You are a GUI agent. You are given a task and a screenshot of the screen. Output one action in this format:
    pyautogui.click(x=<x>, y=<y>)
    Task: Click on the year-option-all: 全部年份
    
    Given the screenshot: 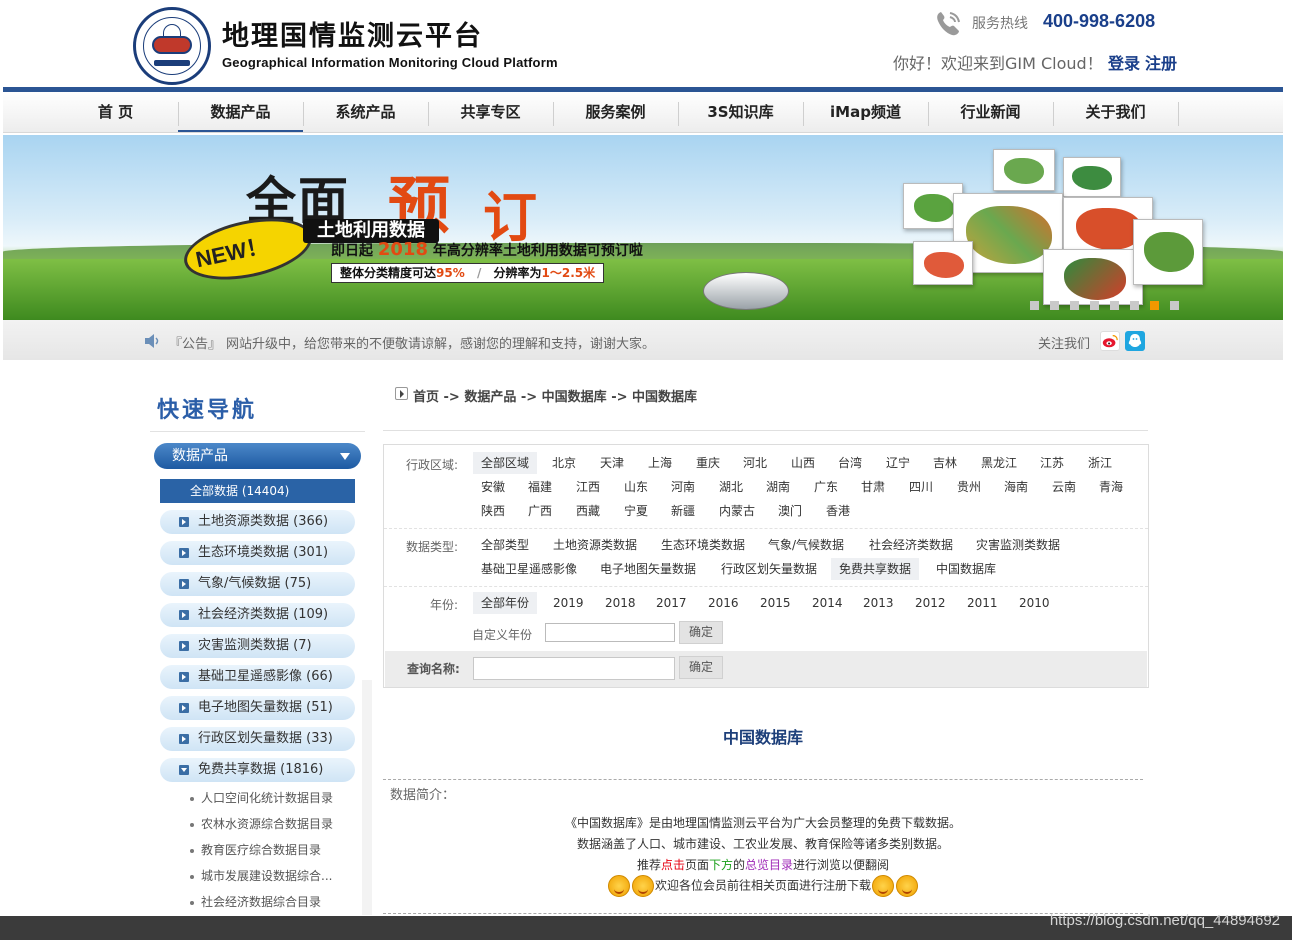 What is the action you would take?
    pyautogui.click(x=505, y=603)
    